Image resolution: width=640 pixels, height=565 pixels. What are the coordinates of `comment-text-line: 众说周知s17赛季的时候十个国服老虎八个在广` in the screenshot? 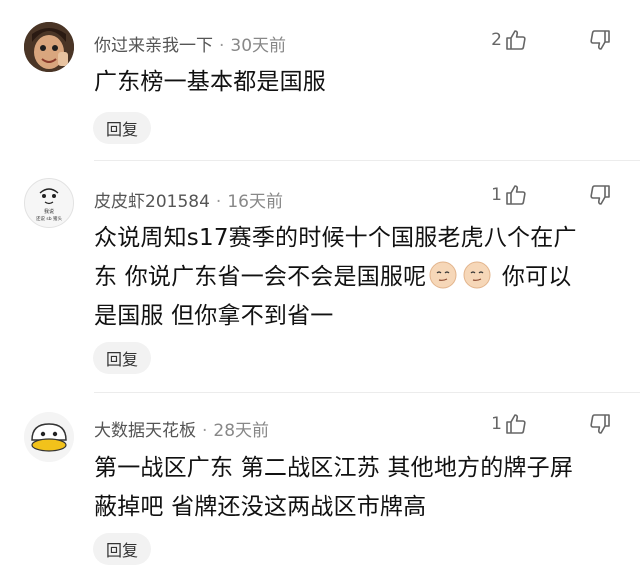 It's located at (335, 238).